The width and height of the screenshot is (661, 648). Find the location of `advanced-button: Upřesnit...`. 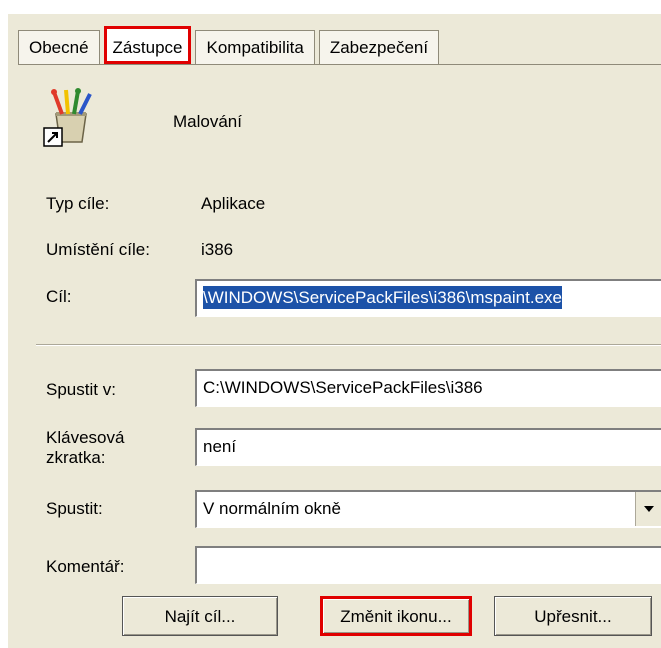

advanced-button: Upřesnit... is located at coordinates (573, 616).